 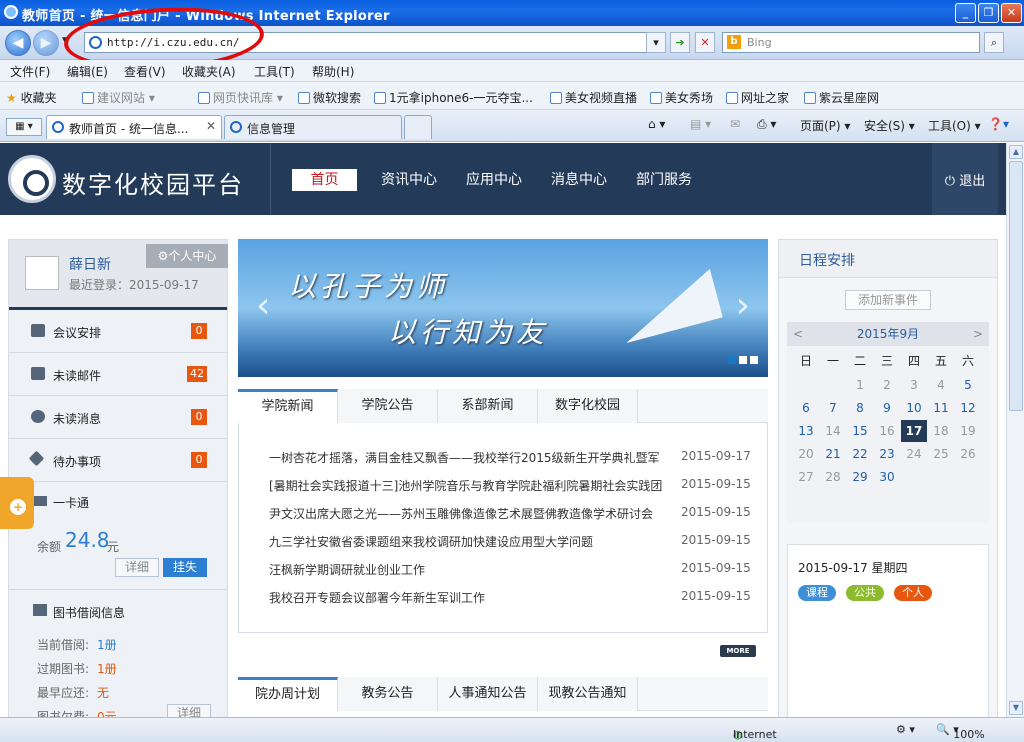 What do you see at coordinates (18, 43) in the screenshot?
I see `back-button: ◀` at bounding box center [18, 43].